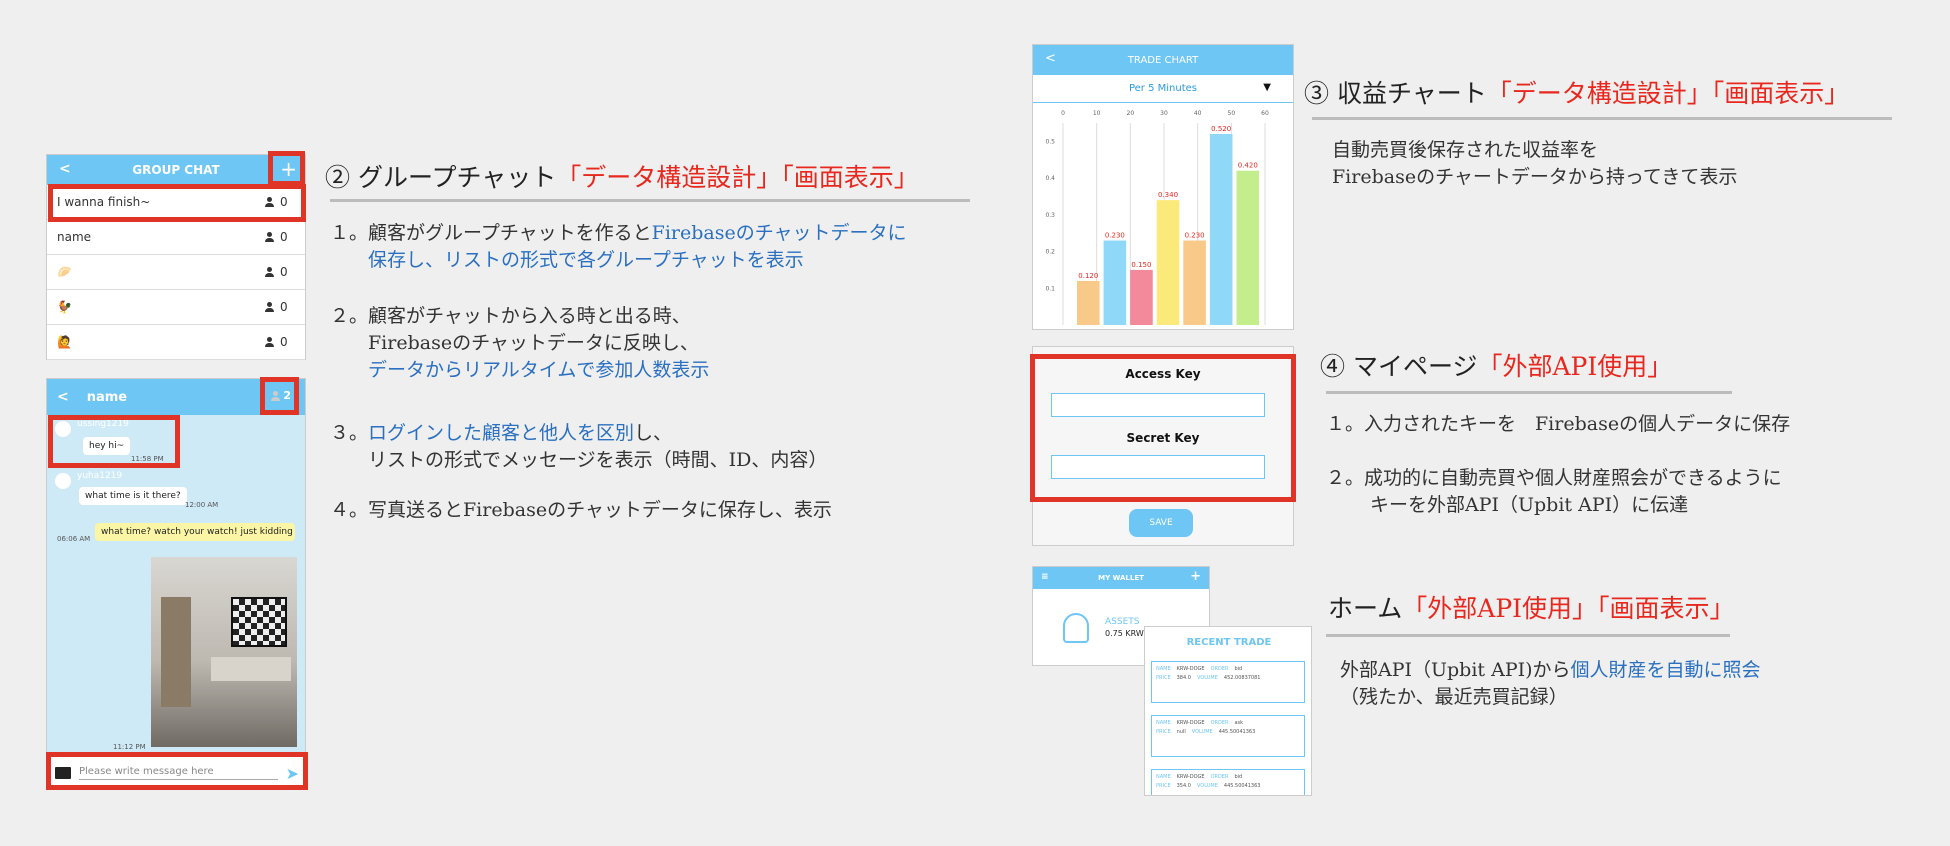 Image resolution: width=1950 pixels, height=846 pixels. I want to click on section4-title: マイページ, so click(1415, 366).